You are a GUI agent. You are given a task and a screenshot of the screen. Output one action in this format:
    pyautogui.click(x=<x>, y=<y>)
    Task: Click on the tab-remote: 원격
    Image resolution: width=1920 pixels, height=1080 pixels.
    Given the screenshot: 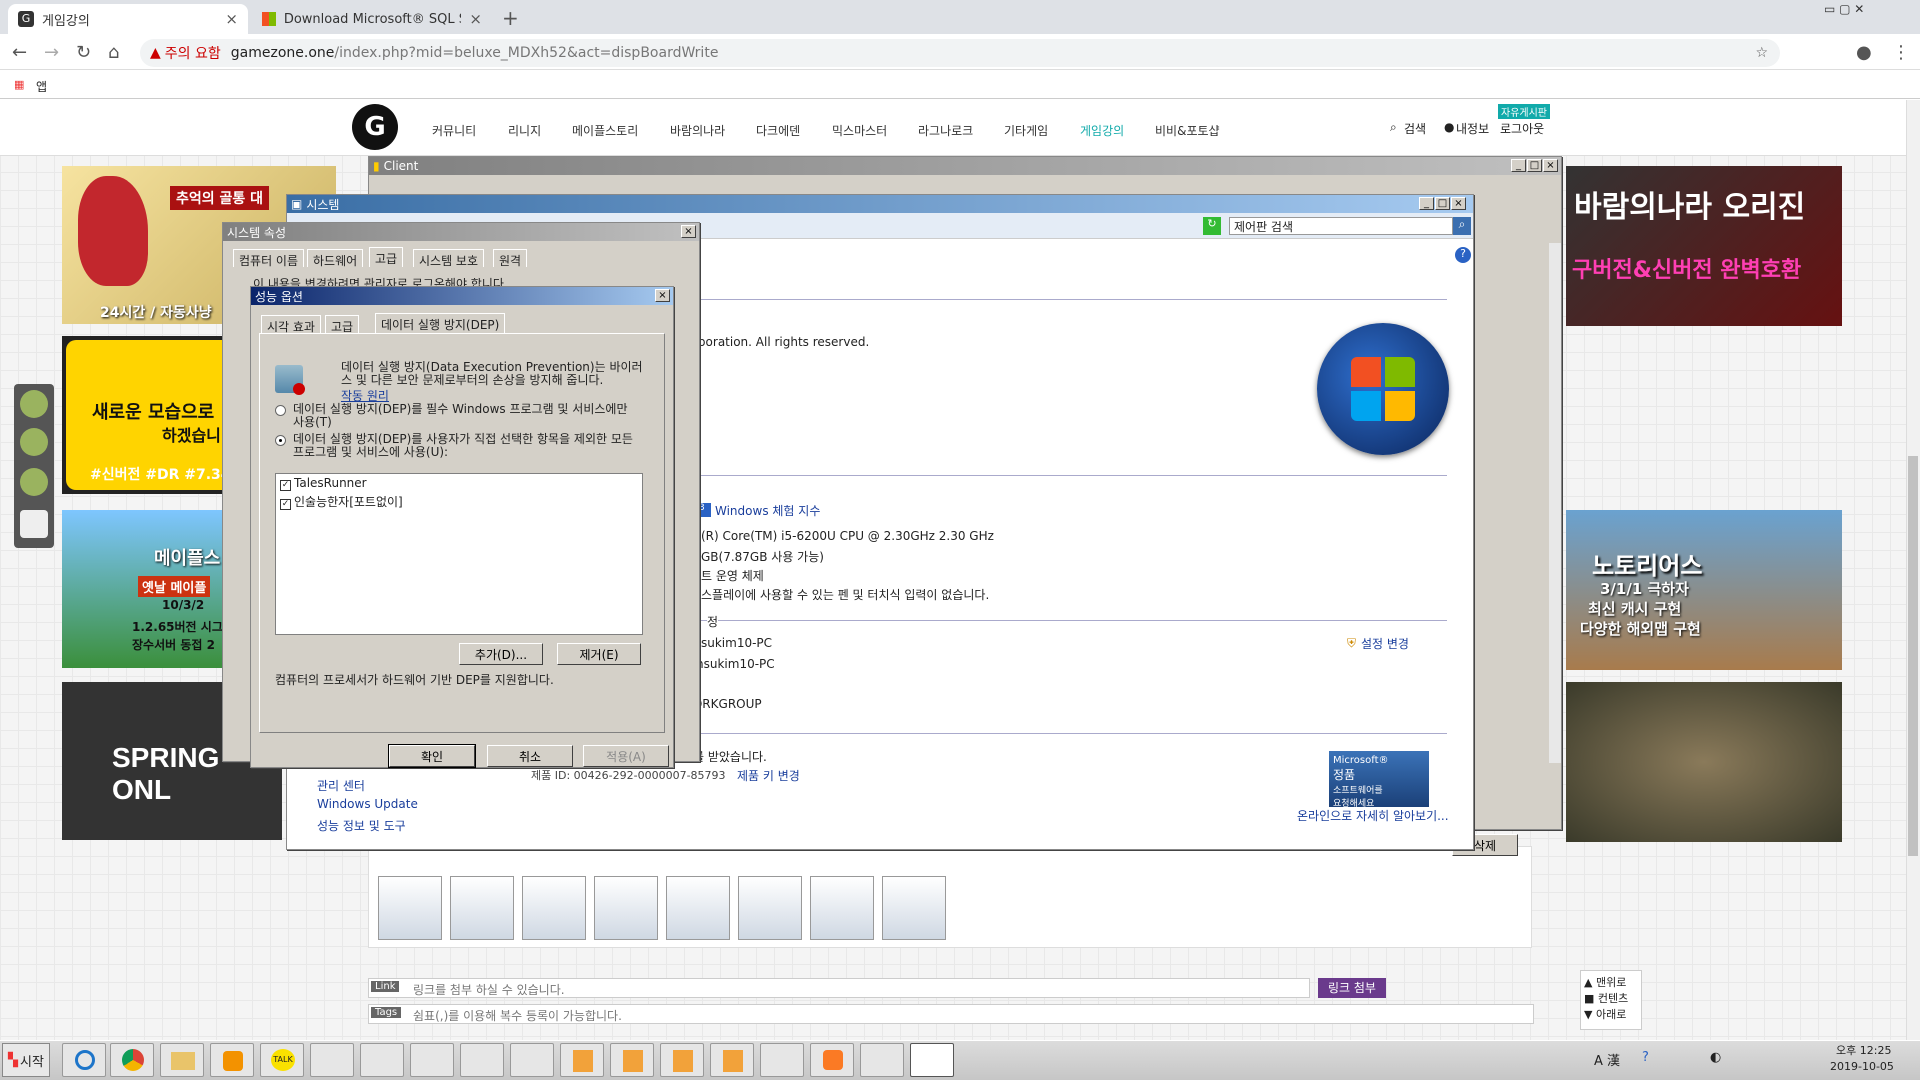 What is the action you would take?
    pyautogui.click(x=510, y=258)
    